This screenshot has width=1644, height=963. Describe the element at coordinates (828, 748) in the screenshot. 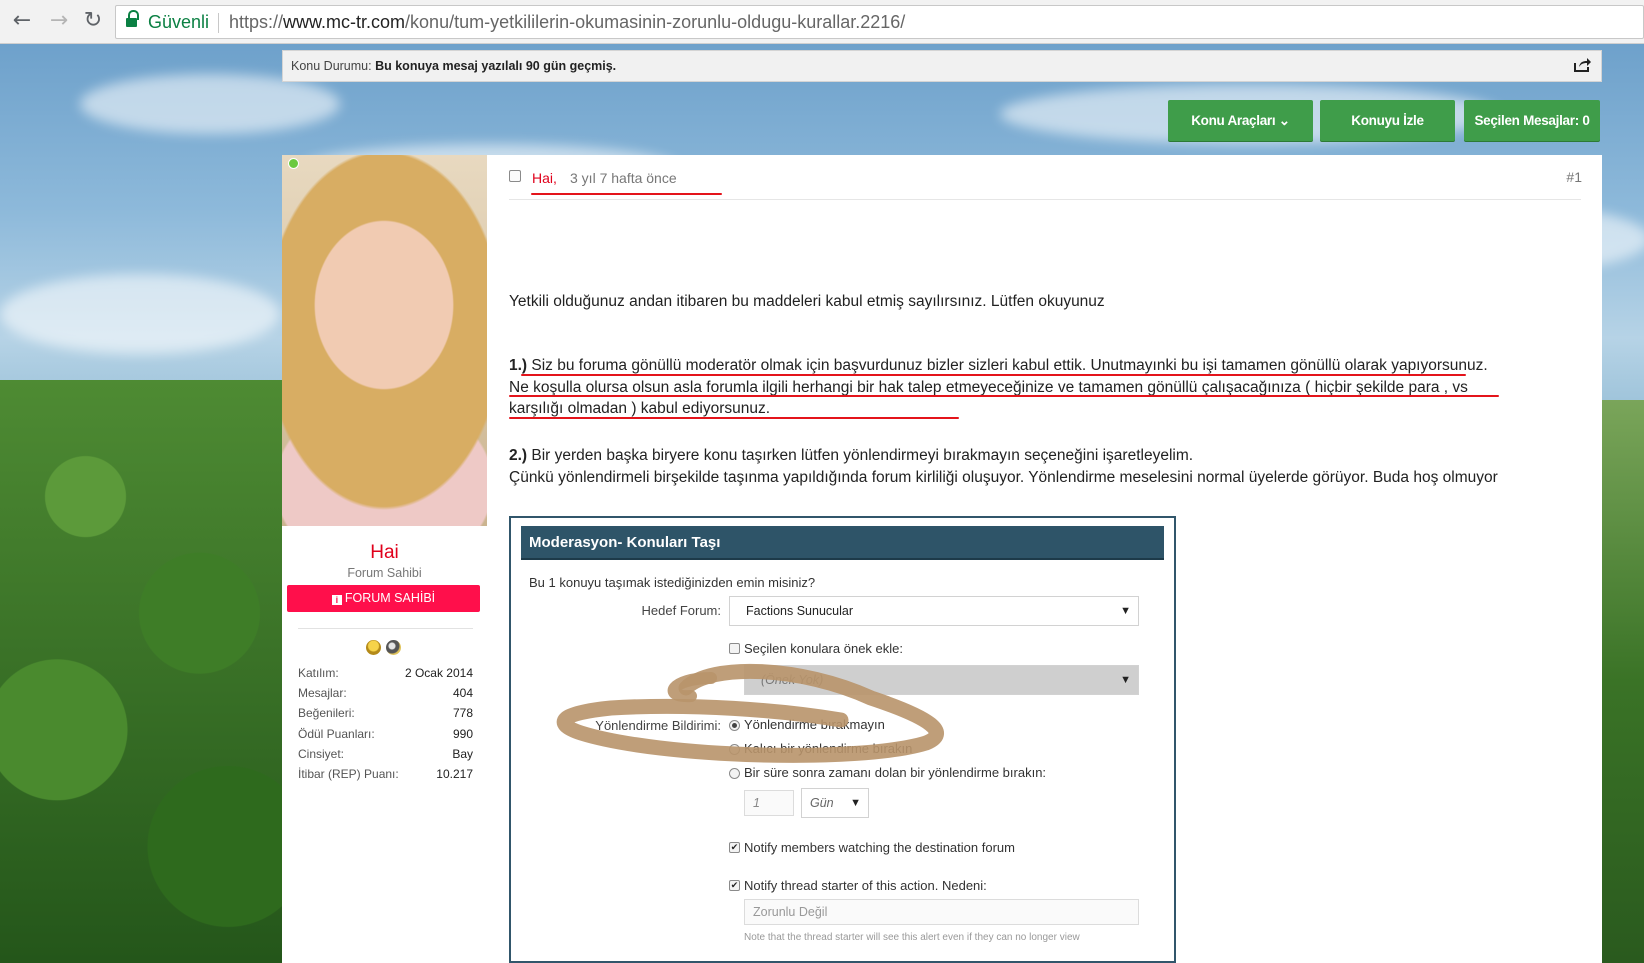

I see `redirect-option: Kalıcı bir yönlendirme bırakın` at that location.